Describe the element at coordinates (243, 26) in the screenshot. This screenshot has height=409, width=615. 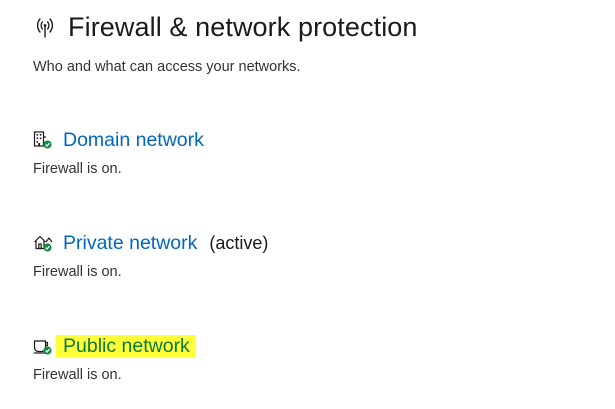
I see `page-title: Firewall & network protection` at that location.